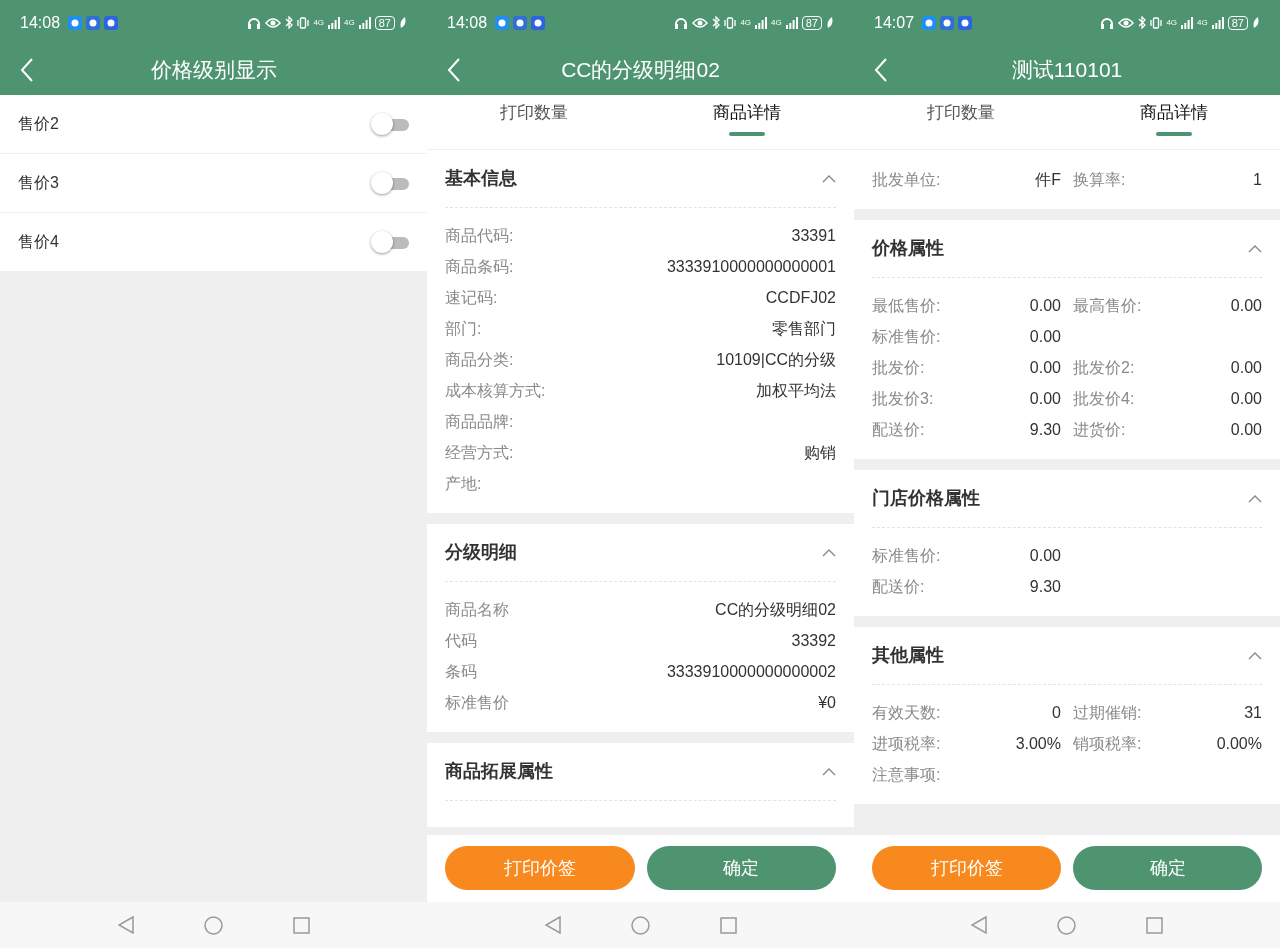  I want to click on battery-level: 87, so click(1237, 22).